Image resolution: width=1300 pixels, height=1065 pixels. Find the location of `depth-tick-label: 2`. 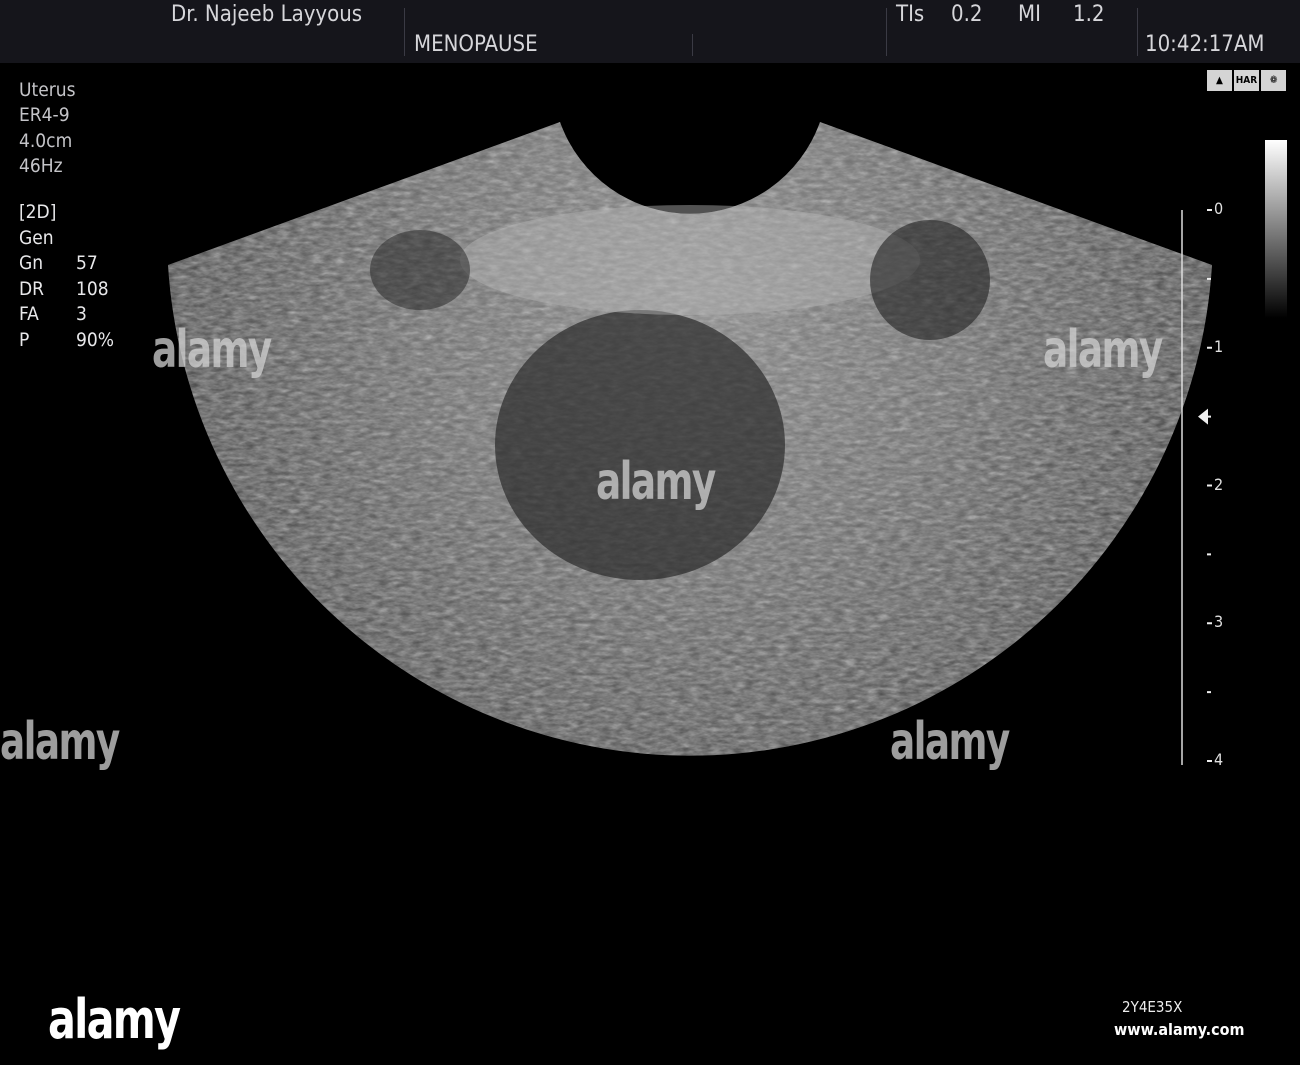

depth-tick-label: 2 is located at coordinates (1219, 484).